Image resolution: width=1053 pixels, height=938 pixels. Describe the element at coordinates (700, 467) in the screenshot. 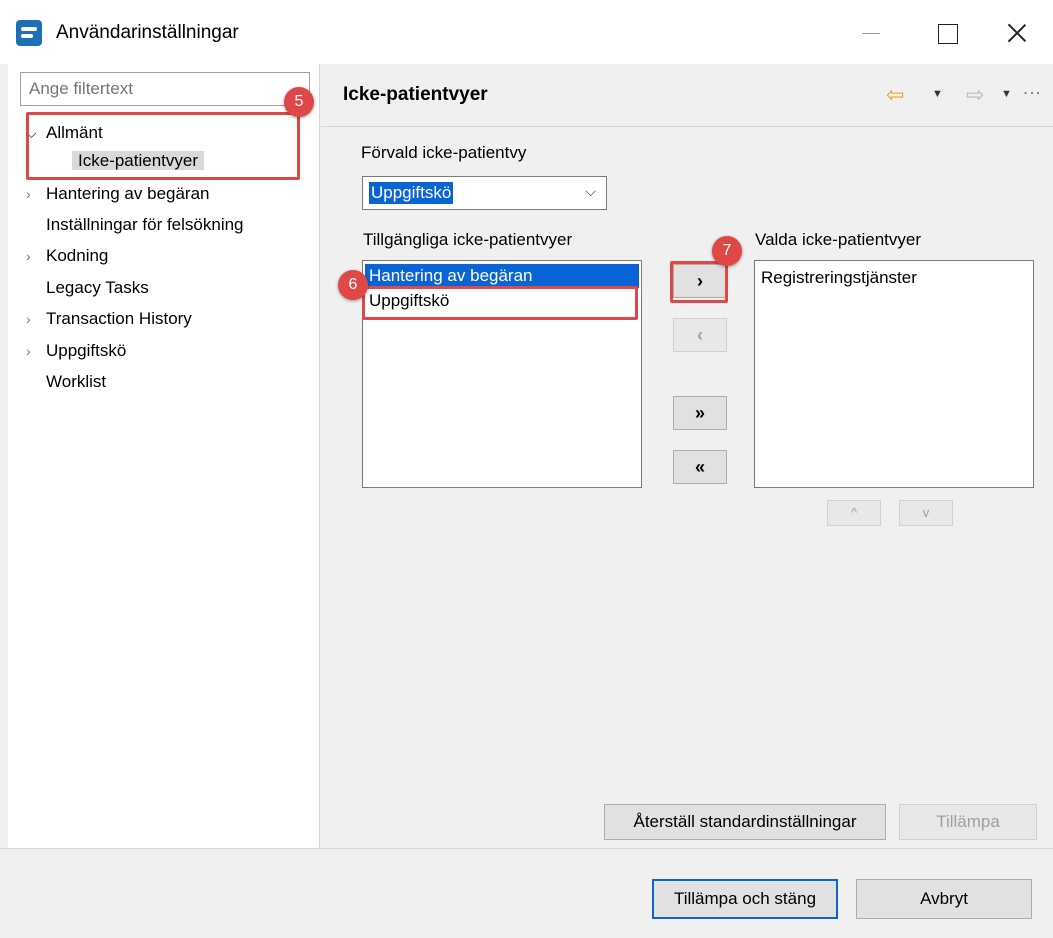

I see `remove-all-button: «` at that location.